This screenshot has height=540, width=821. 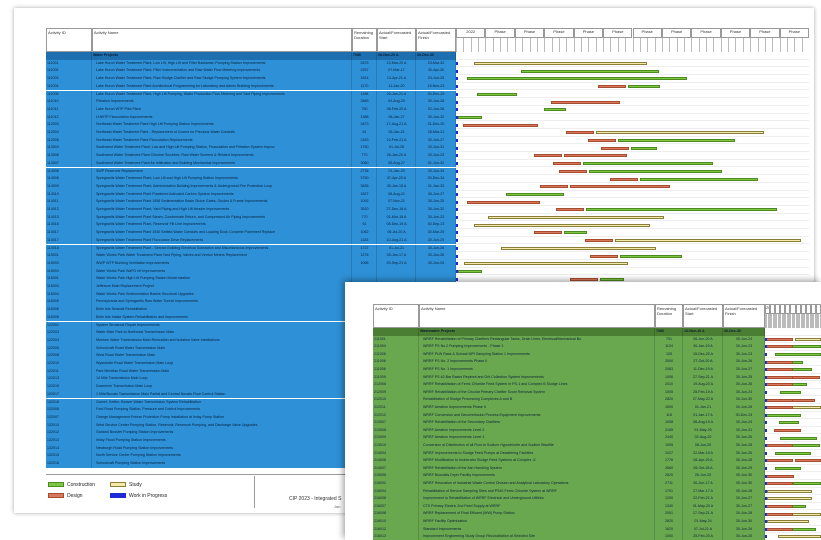 What do you see at coordinates (222, 356) in the screenshot?
I see `cell-name: West Road Water Transmission Main` at bounding box center [222, 356].